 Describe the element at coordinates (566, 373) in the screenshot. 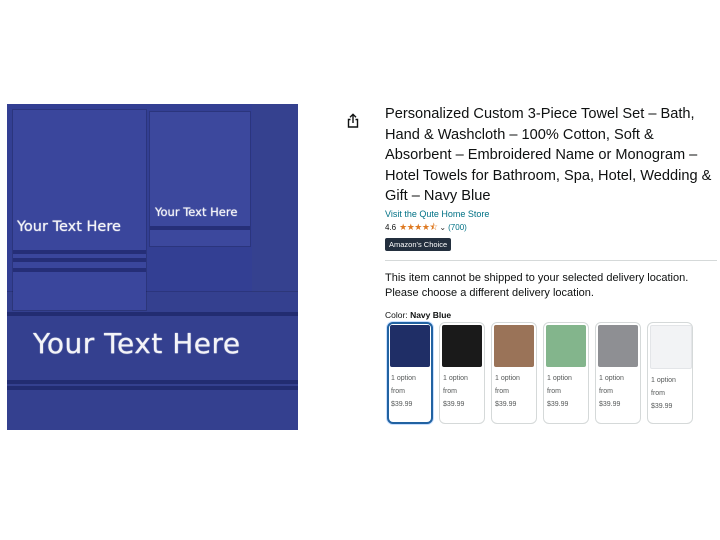

I see `swatch-green: 1 option from $39.99` at that location.